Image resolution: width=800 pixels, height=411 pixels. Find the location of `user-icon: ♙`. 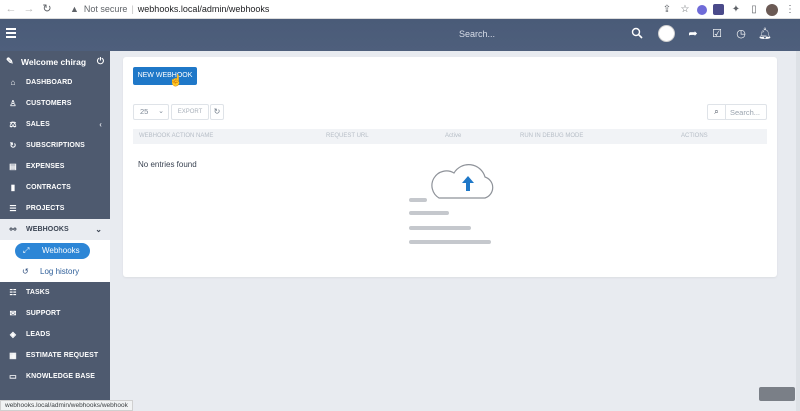

user-icon: ♙ is located at coordinates (13, 103).